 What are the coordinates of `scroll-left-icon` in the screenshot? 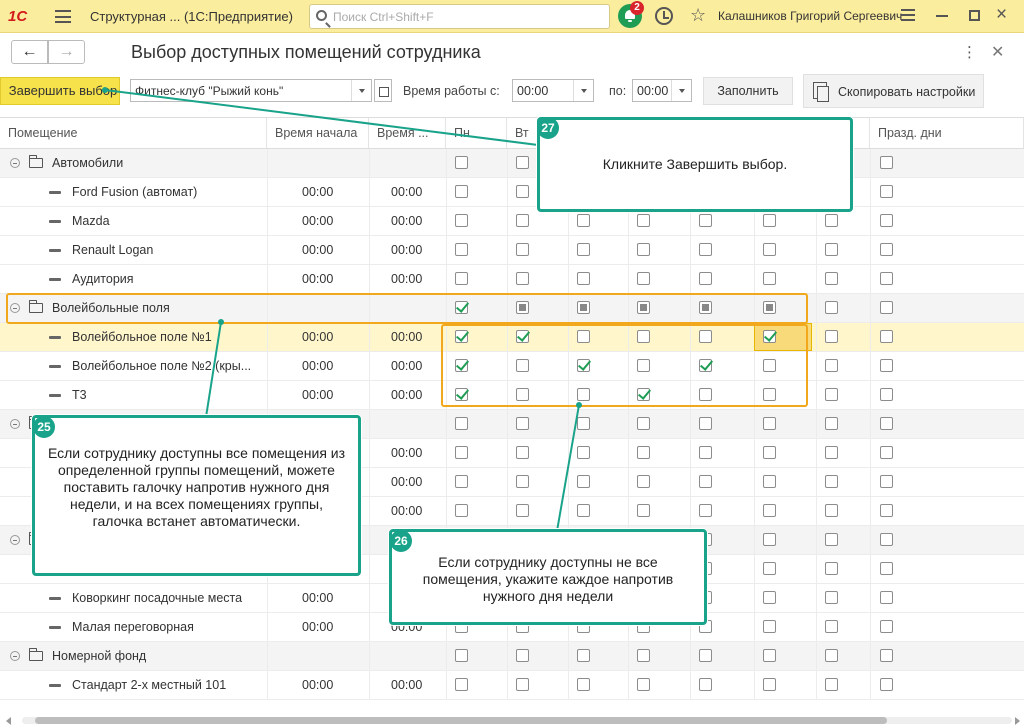 It's located at (8, 721).